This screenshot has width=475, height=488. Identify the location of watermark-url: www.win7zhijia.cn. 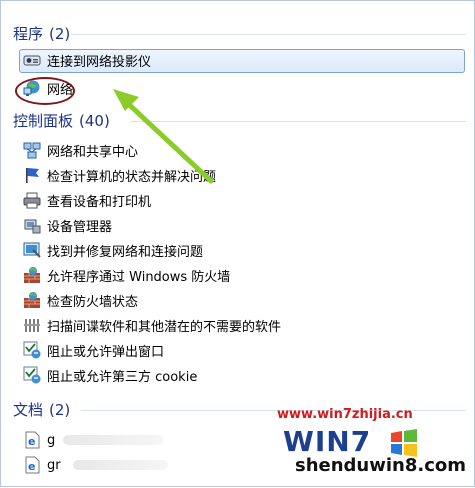
(345, 414).